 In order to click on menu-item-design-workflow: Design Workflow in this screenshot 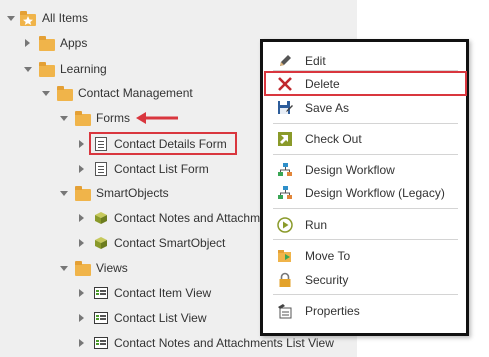, I will do `click(364, 170)`.